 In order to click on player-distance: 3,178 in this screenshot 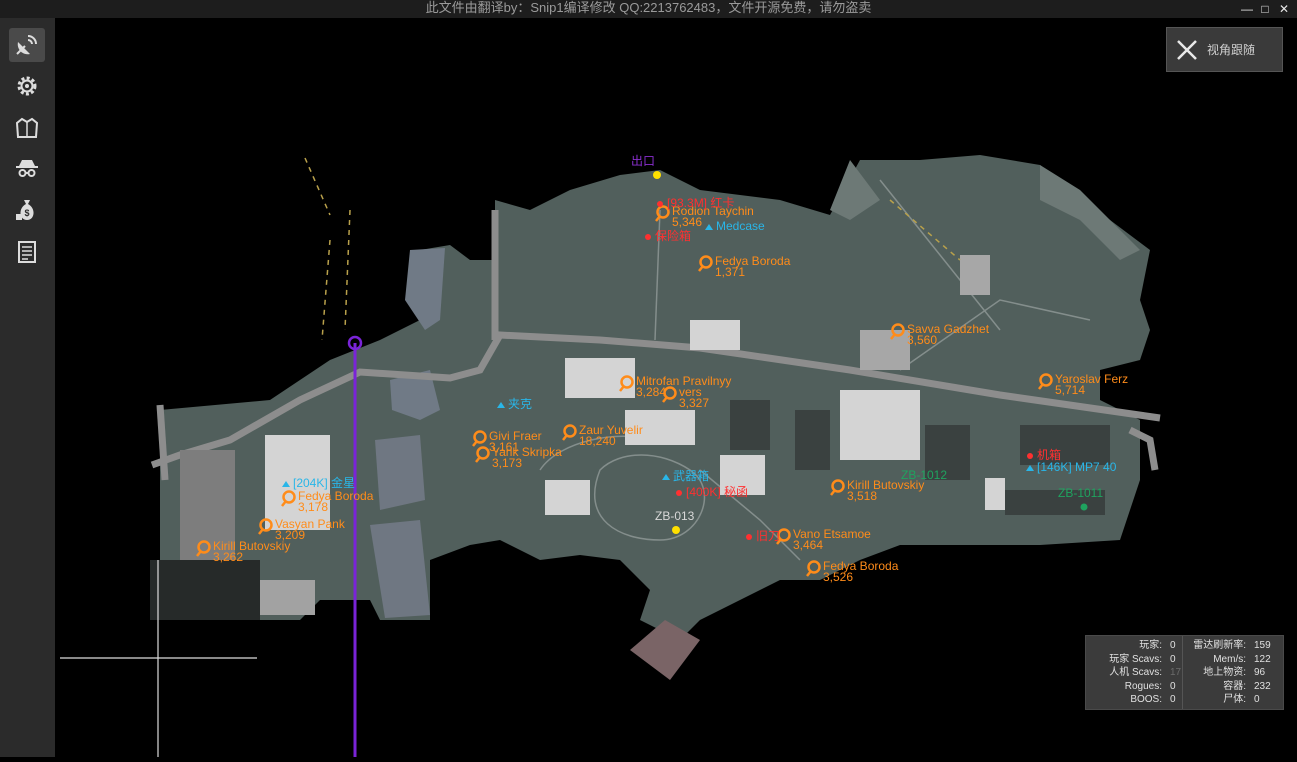, I will do `click(313, 507)`.